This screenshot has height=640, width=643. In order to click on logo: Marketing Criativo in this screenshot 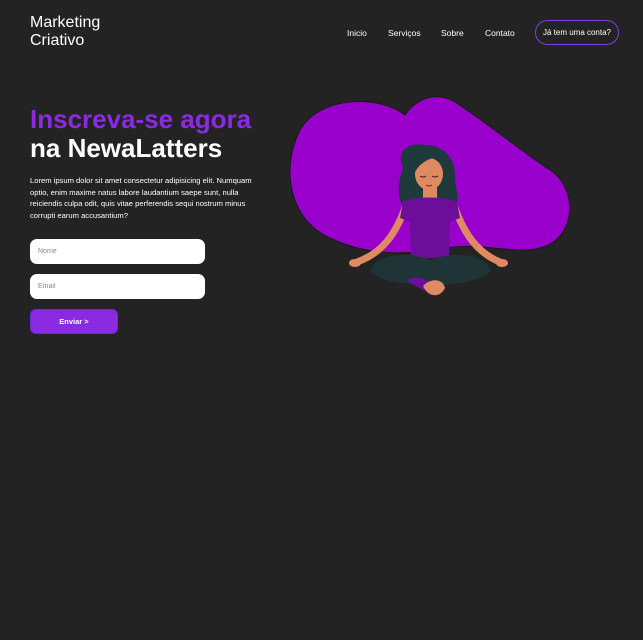, I will do `click(65, 32)`.